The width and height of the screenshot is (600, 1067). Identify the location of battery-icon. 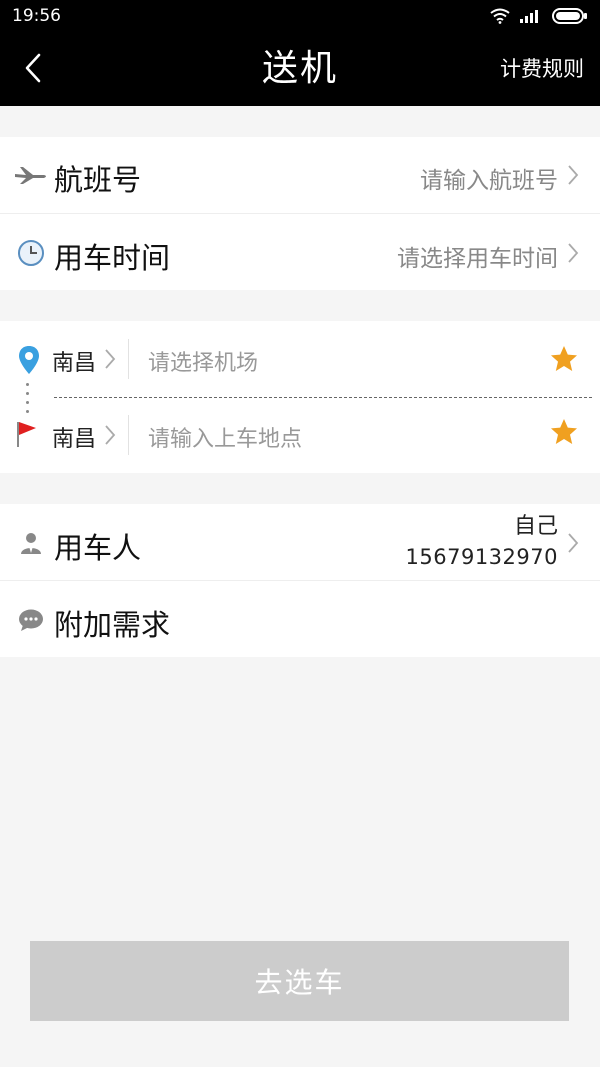
(570, 16).